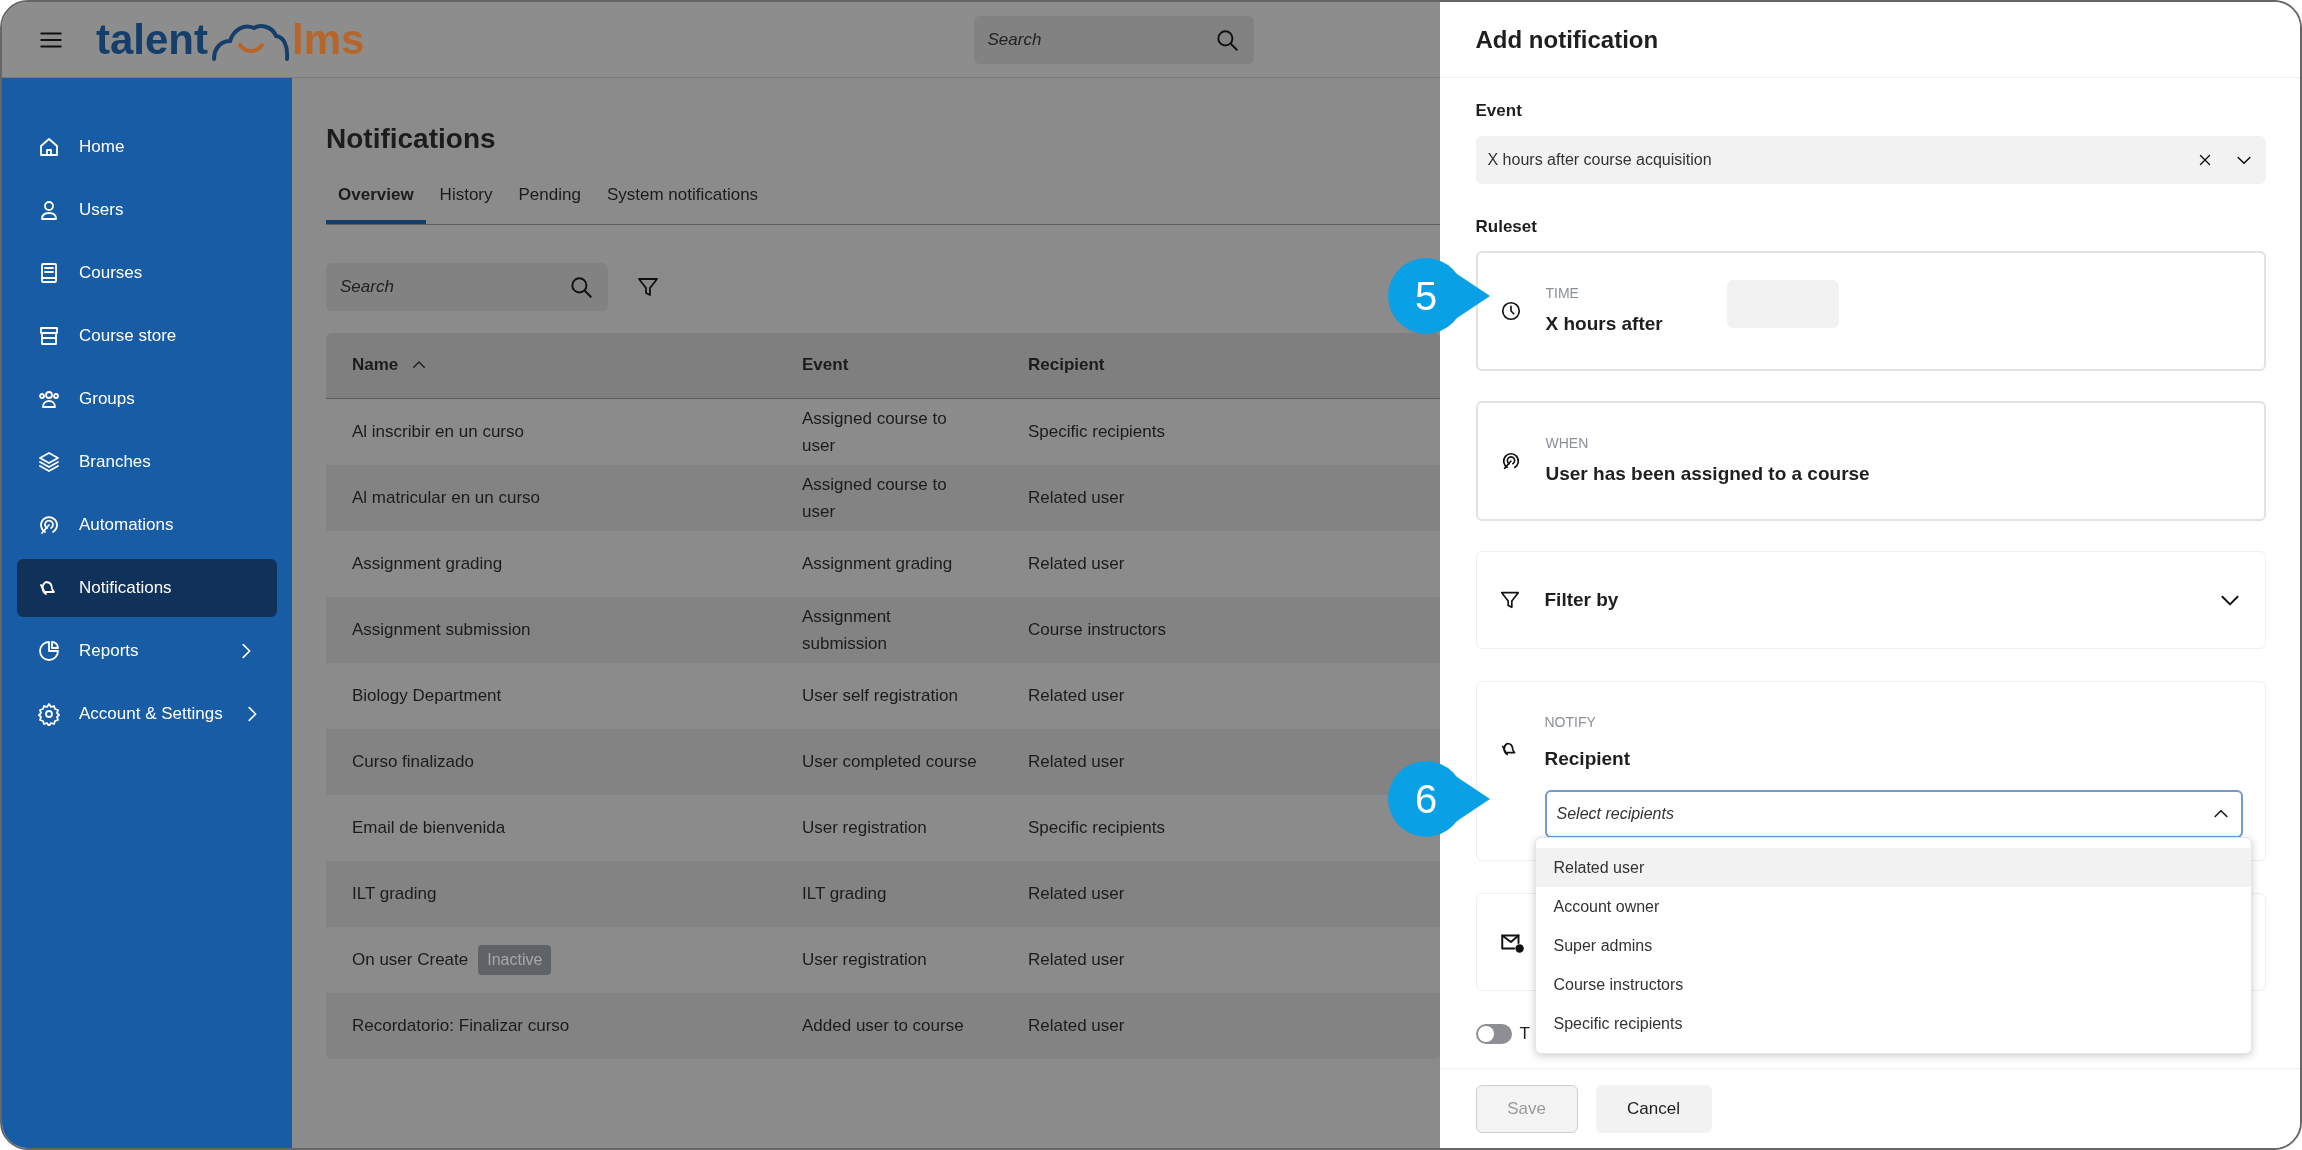  Describe the element at coordinates (1506, 226) in the screenshot. I see `section-label: Ruleset` at that location.